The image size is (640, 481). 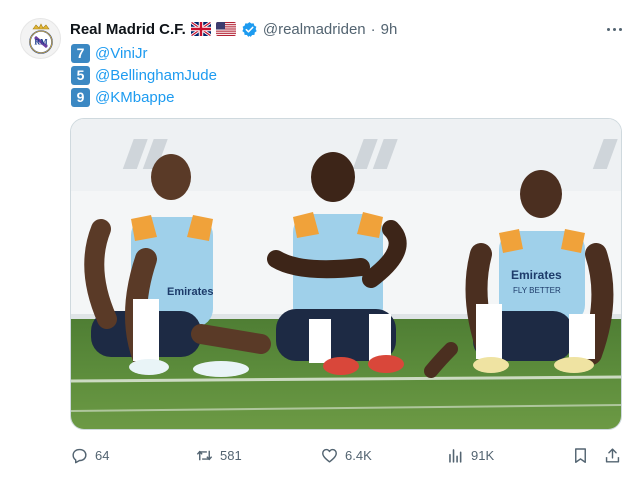 What do you see at coordinates (121, 53) in the screenshot?
I see `mention-link: @ViniJr` at bounding box center [121, 53].